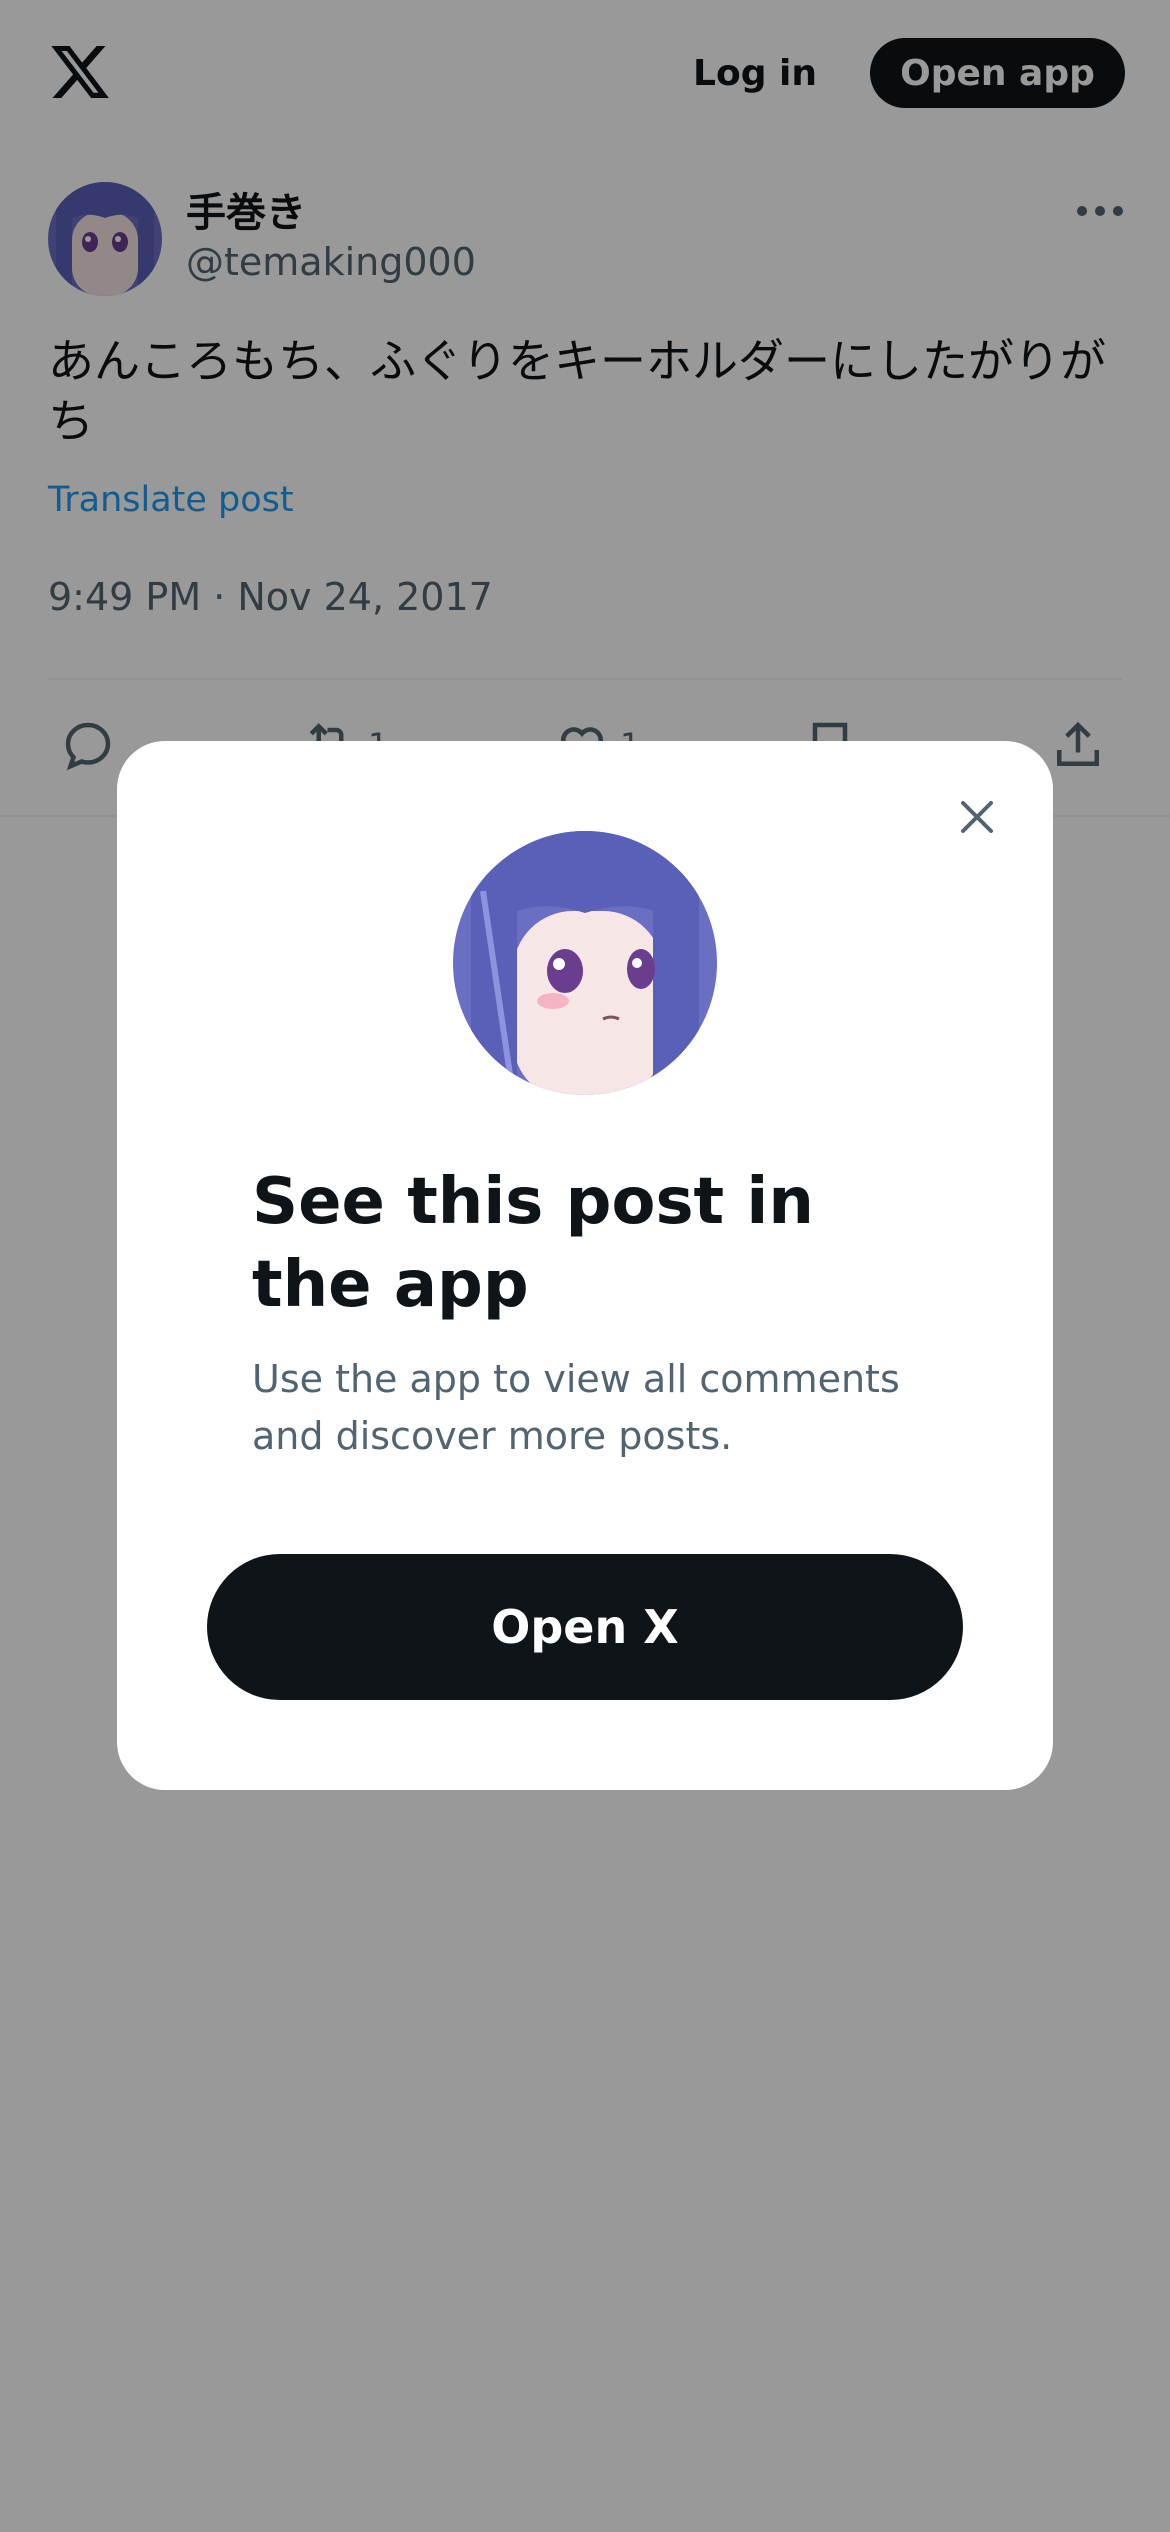 This screenshot has width=1170, height=2532. Describe the element at coordinates (533, 1244) in the screenshot. I see `modal-title: See this post in the app` at that location.